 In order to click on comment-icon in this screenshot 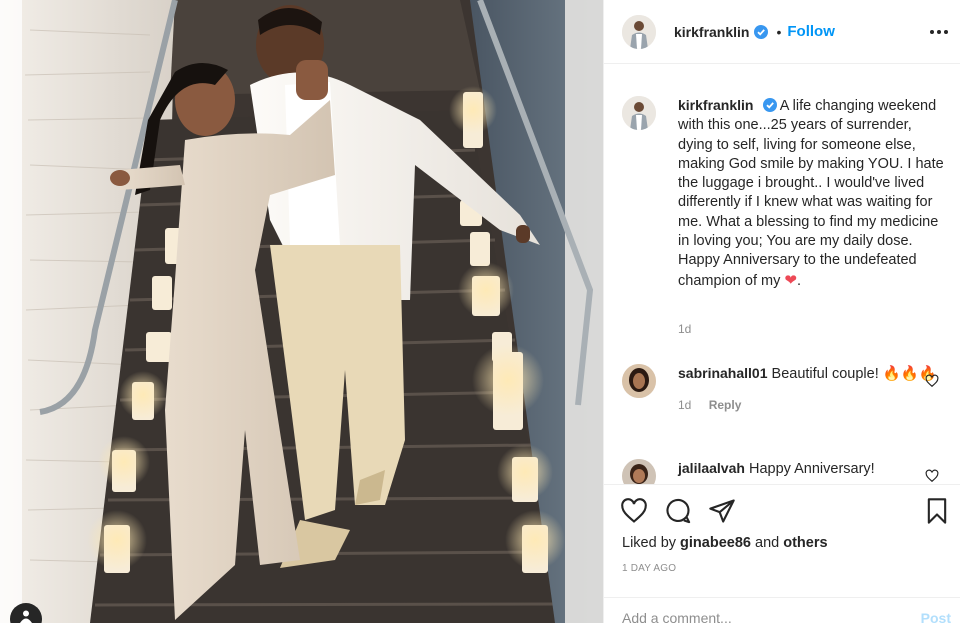, I will do `click(678, 513)`.